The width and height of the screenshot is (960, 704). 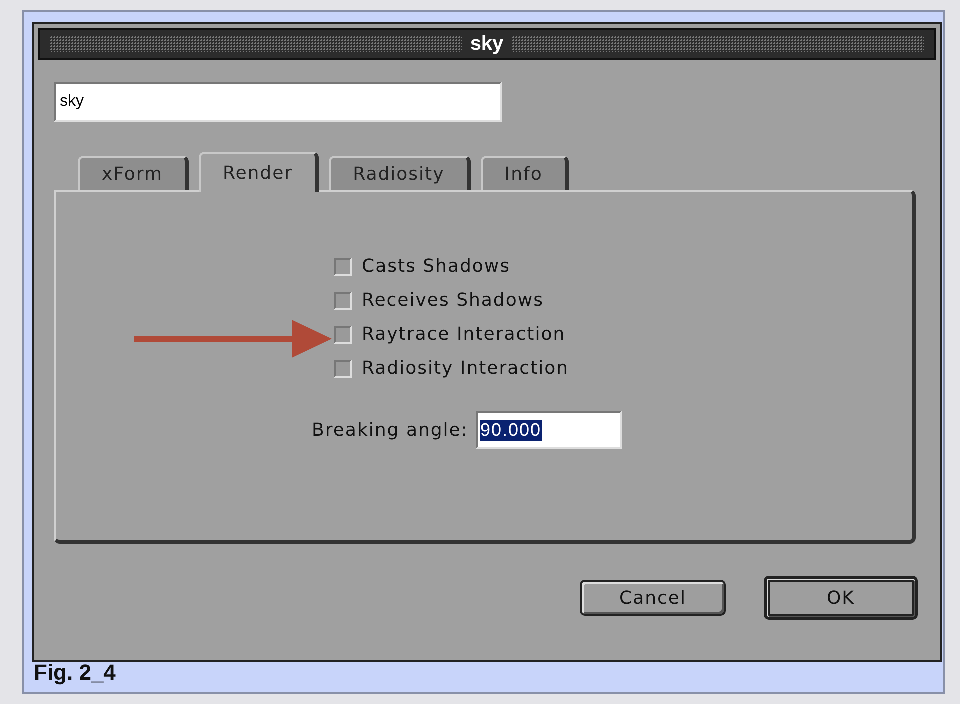 What do you see at coordinates (278, 102) in the screenshot?
I see `name-field: sky` at bounding box center [278, 102].